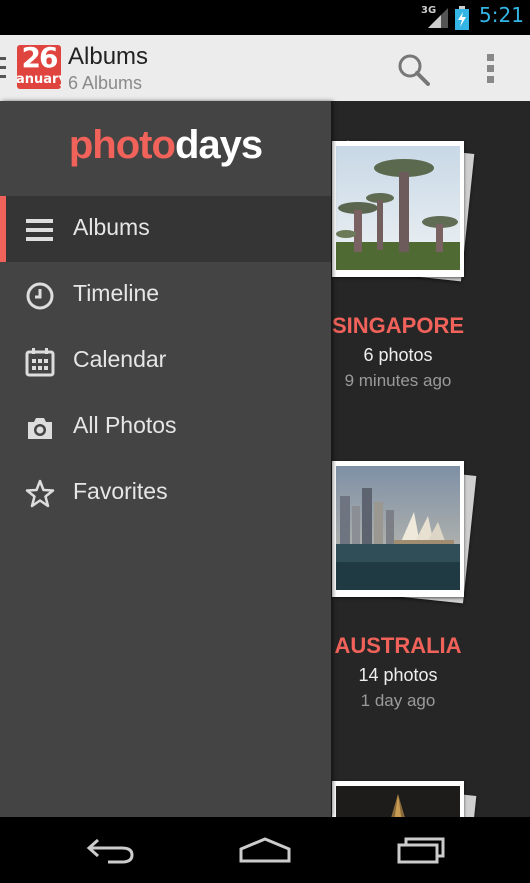  Describe the element at coordinates (421, 850) in the screenshot. I see `recents-icon` at that location.